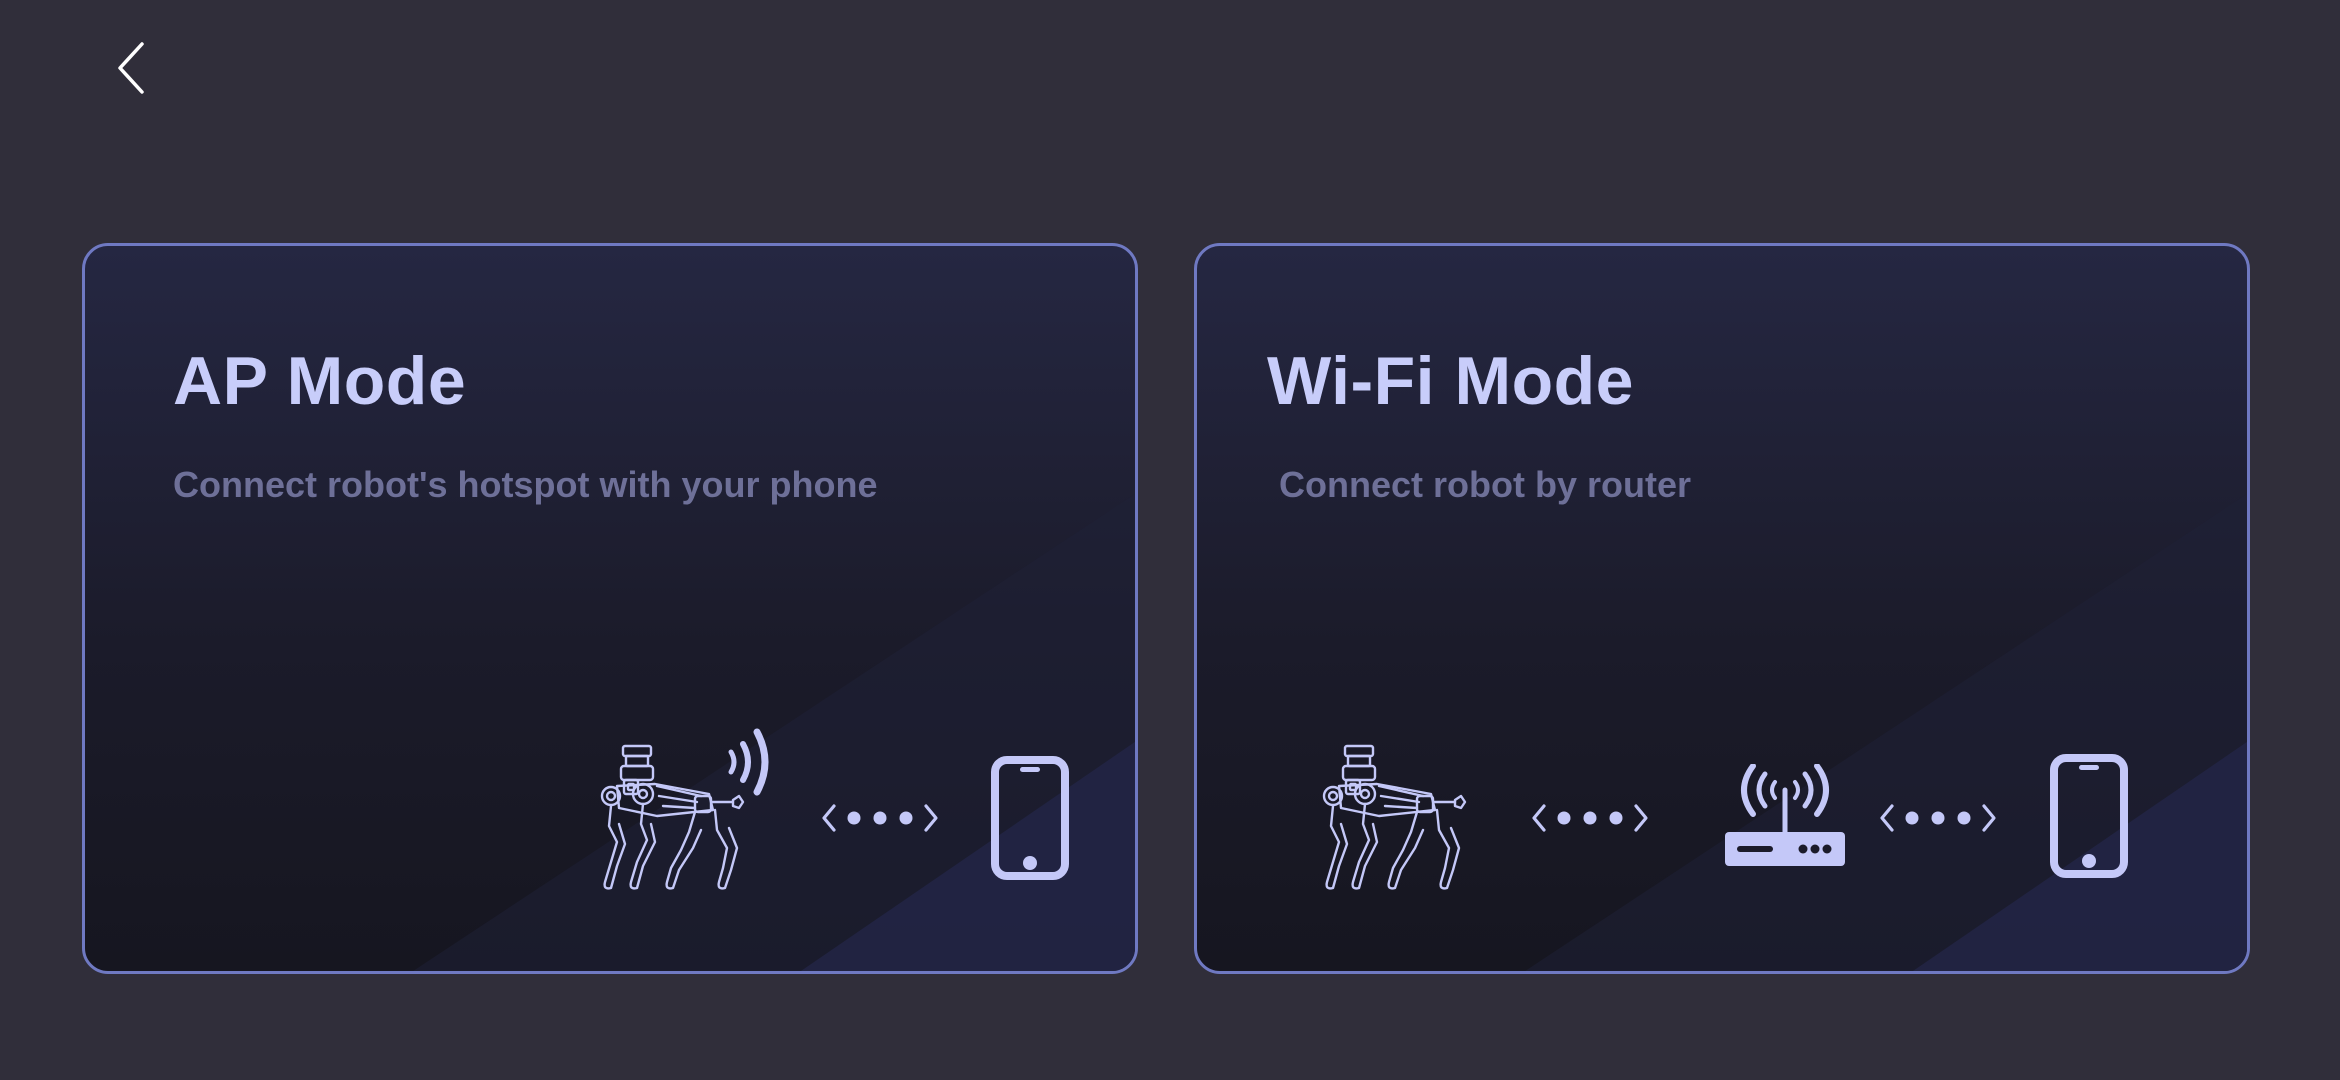  What do you see at coordinates (748, 762) in the screenshot?
I see `wireless-signal-icon` at bounding box center [748, 762].